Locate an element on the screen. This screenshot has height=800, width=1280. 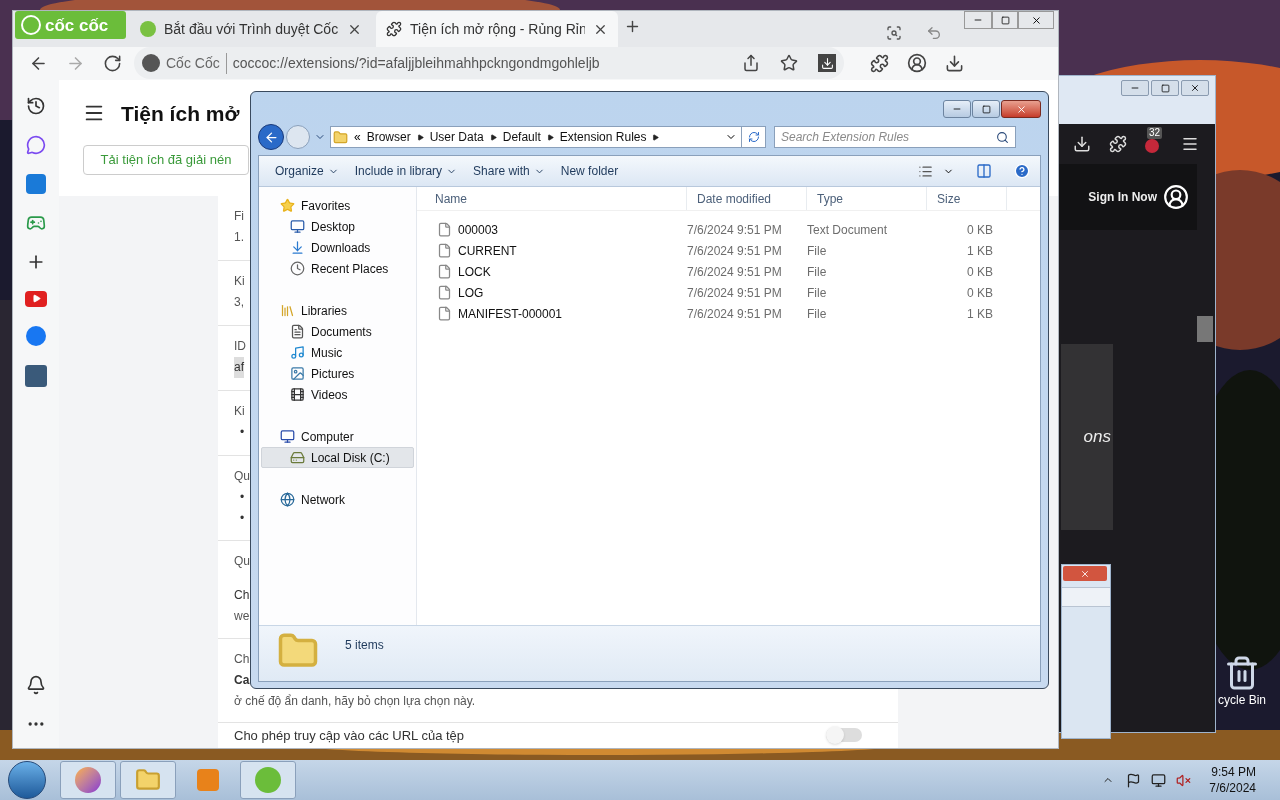
address-bar: Cốc Cốc coccoc://extensions/?id=afaljjbleihmahhpckngondmgohleljb is located at coordinates (489, 63).